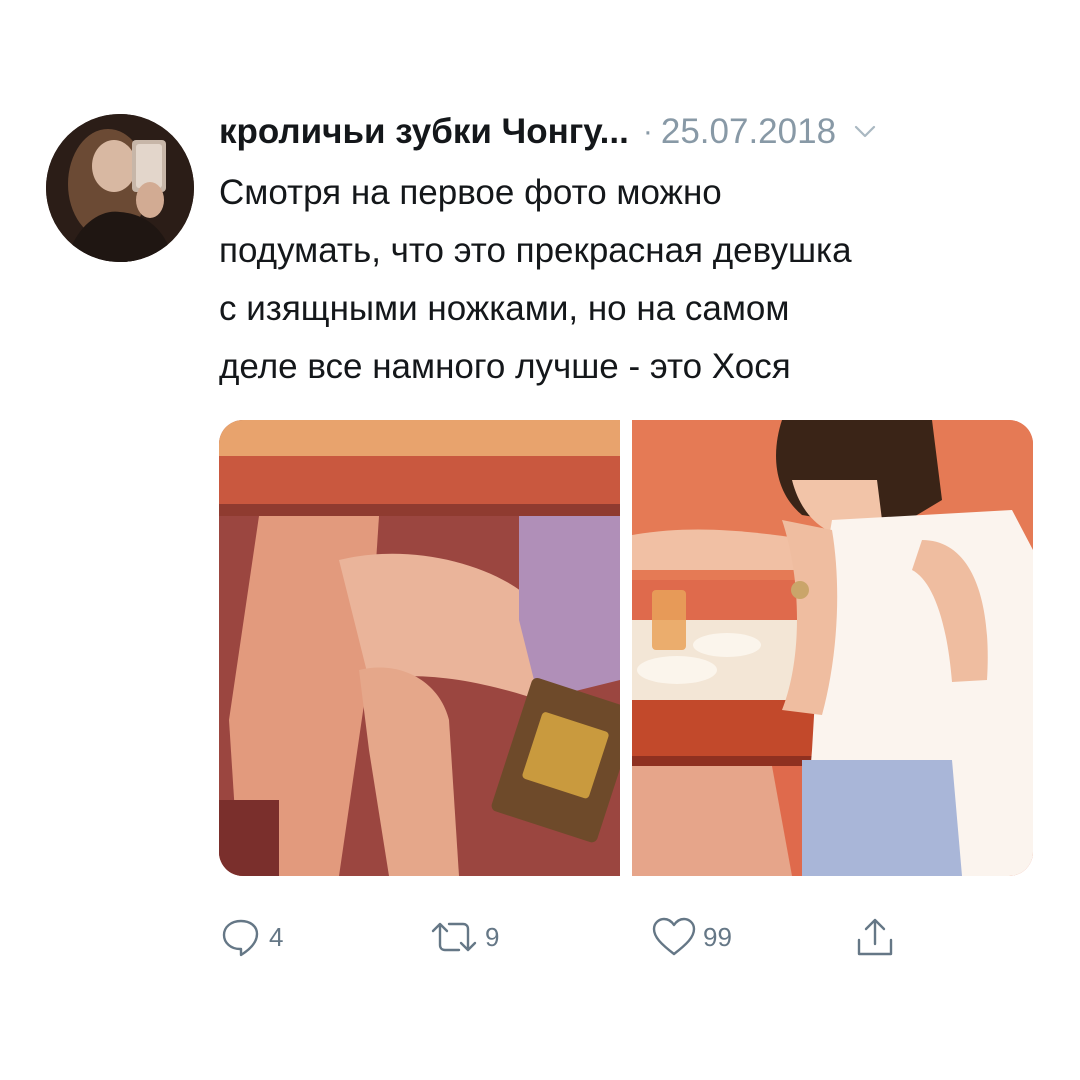  I want to click on avatar, so click(120, 188).